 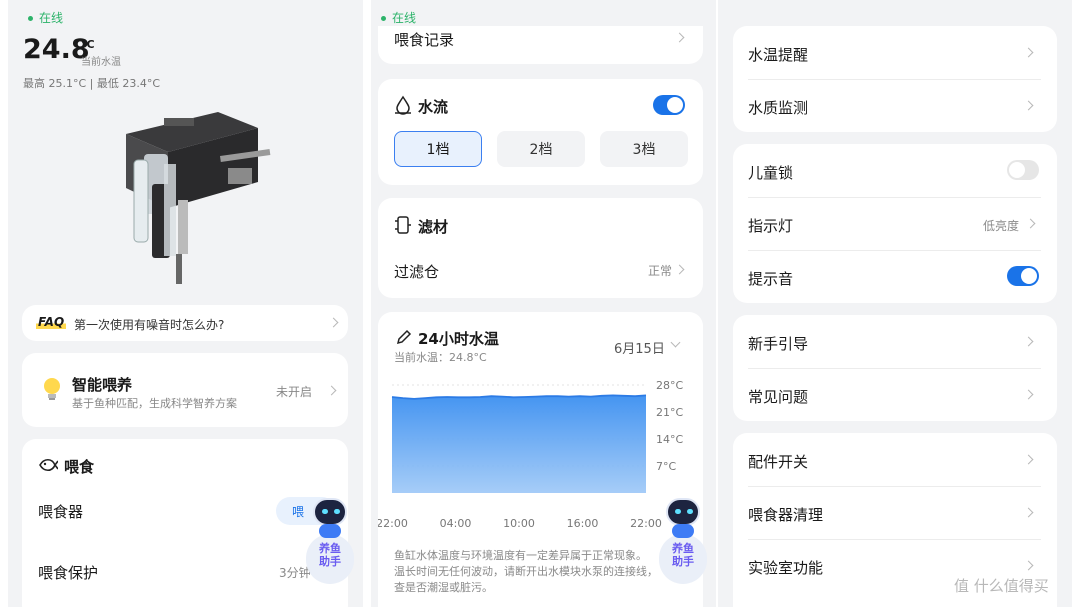 What do you see at coordinates (778, 462) in the screenshot?
I see `accessory-label: 配件开关` at bounding box center [778, 462].